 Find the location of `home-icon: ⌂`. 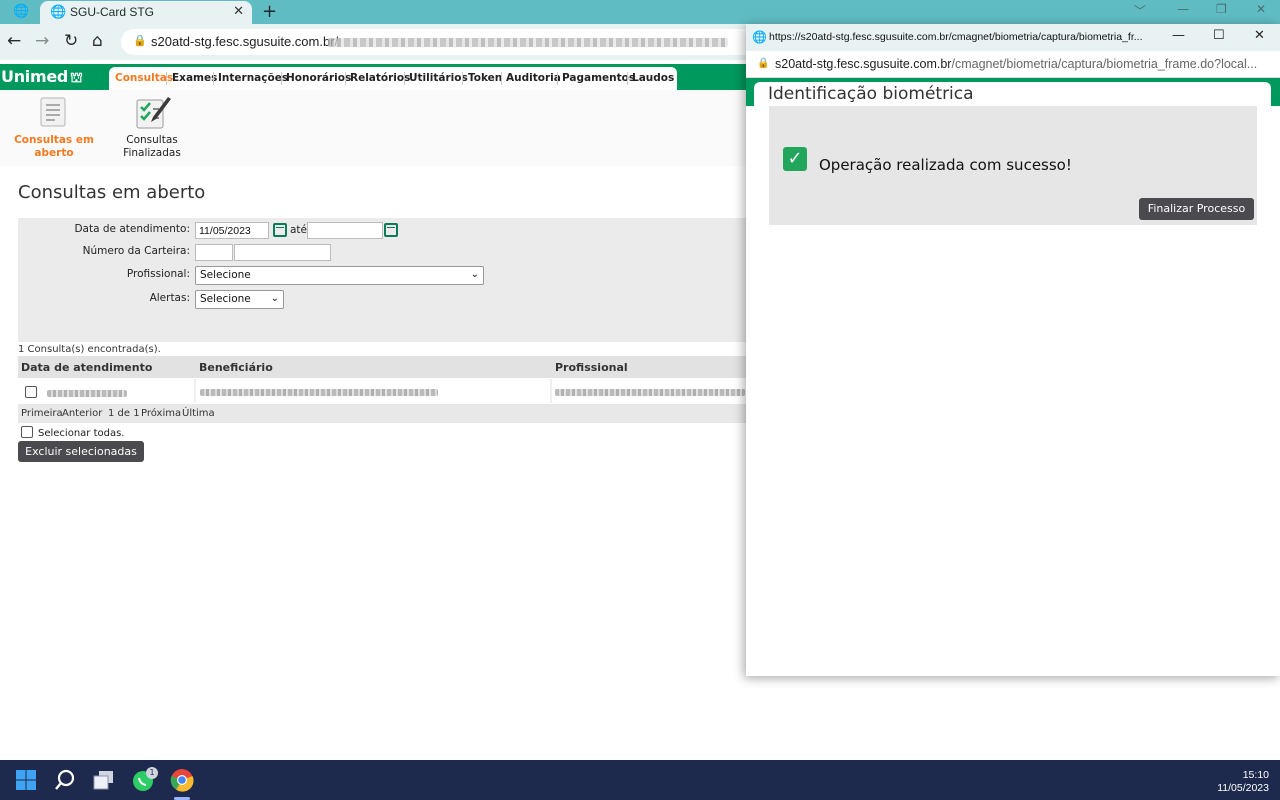

home-icon: ⌂ is located at coordinates (97, 41).